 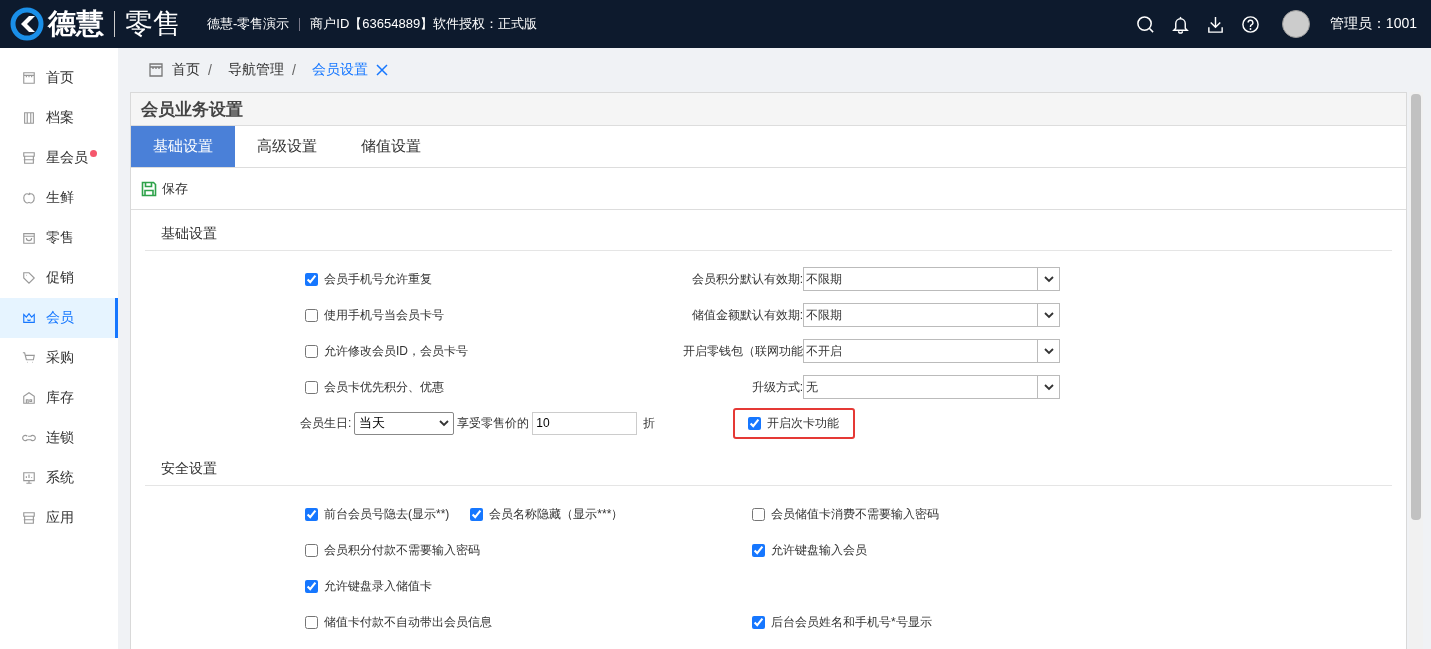 I want to click on option-label: 储值卡付款不自动带出会员信息, so click(x=408, y=622).